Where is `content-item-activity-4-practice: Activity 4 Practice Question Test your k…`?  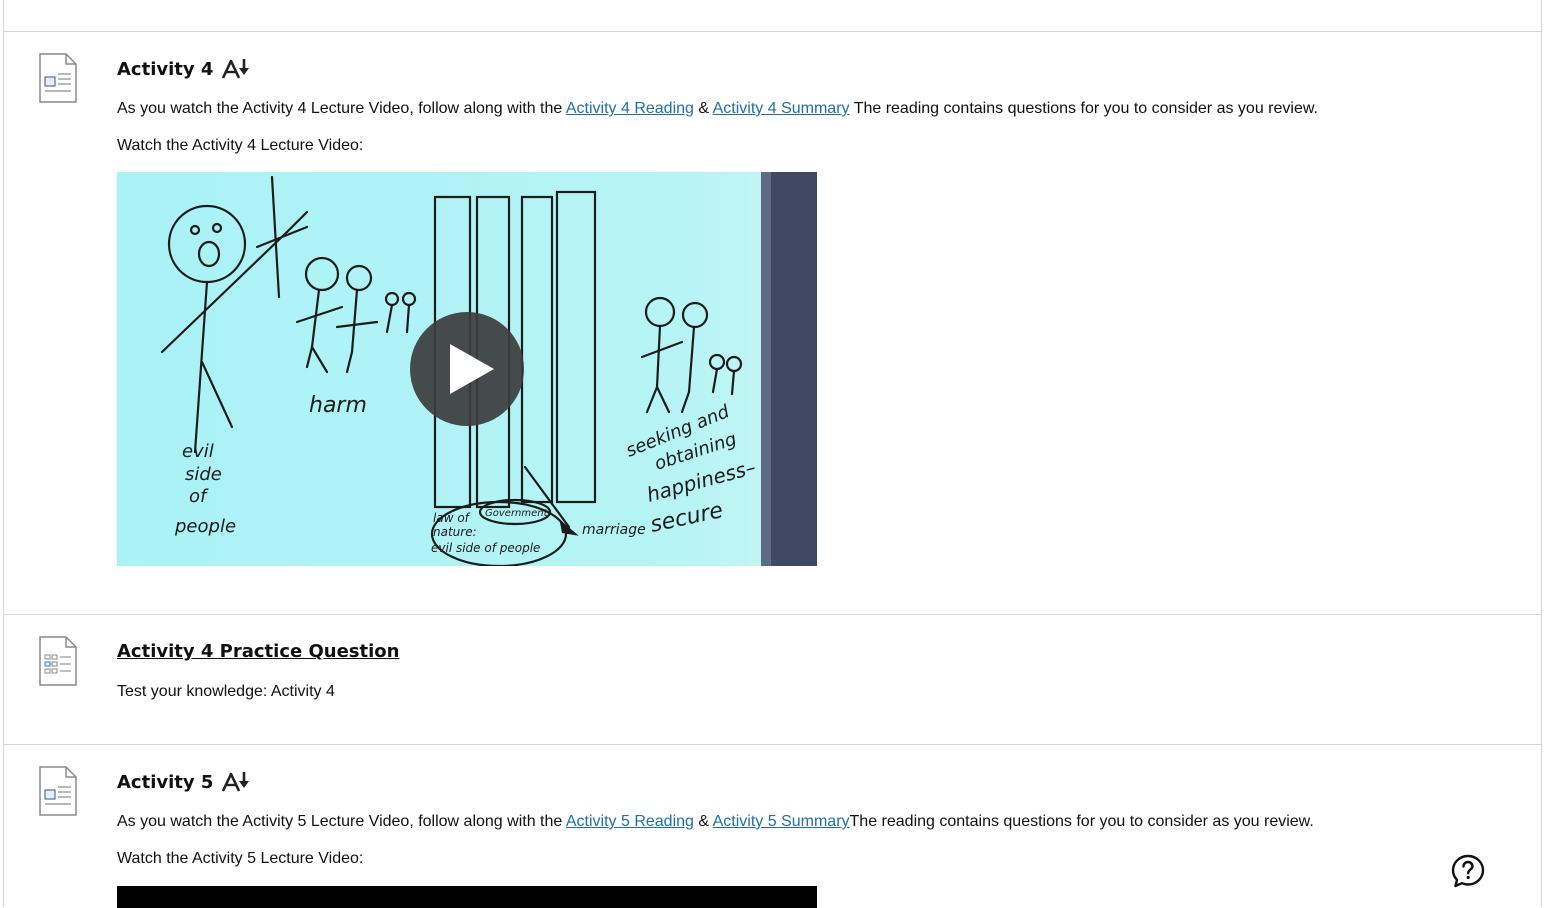
content-item-activity-4-practice: Activity 4 Practice Question Test your k… is located at coordinates (772, 679).